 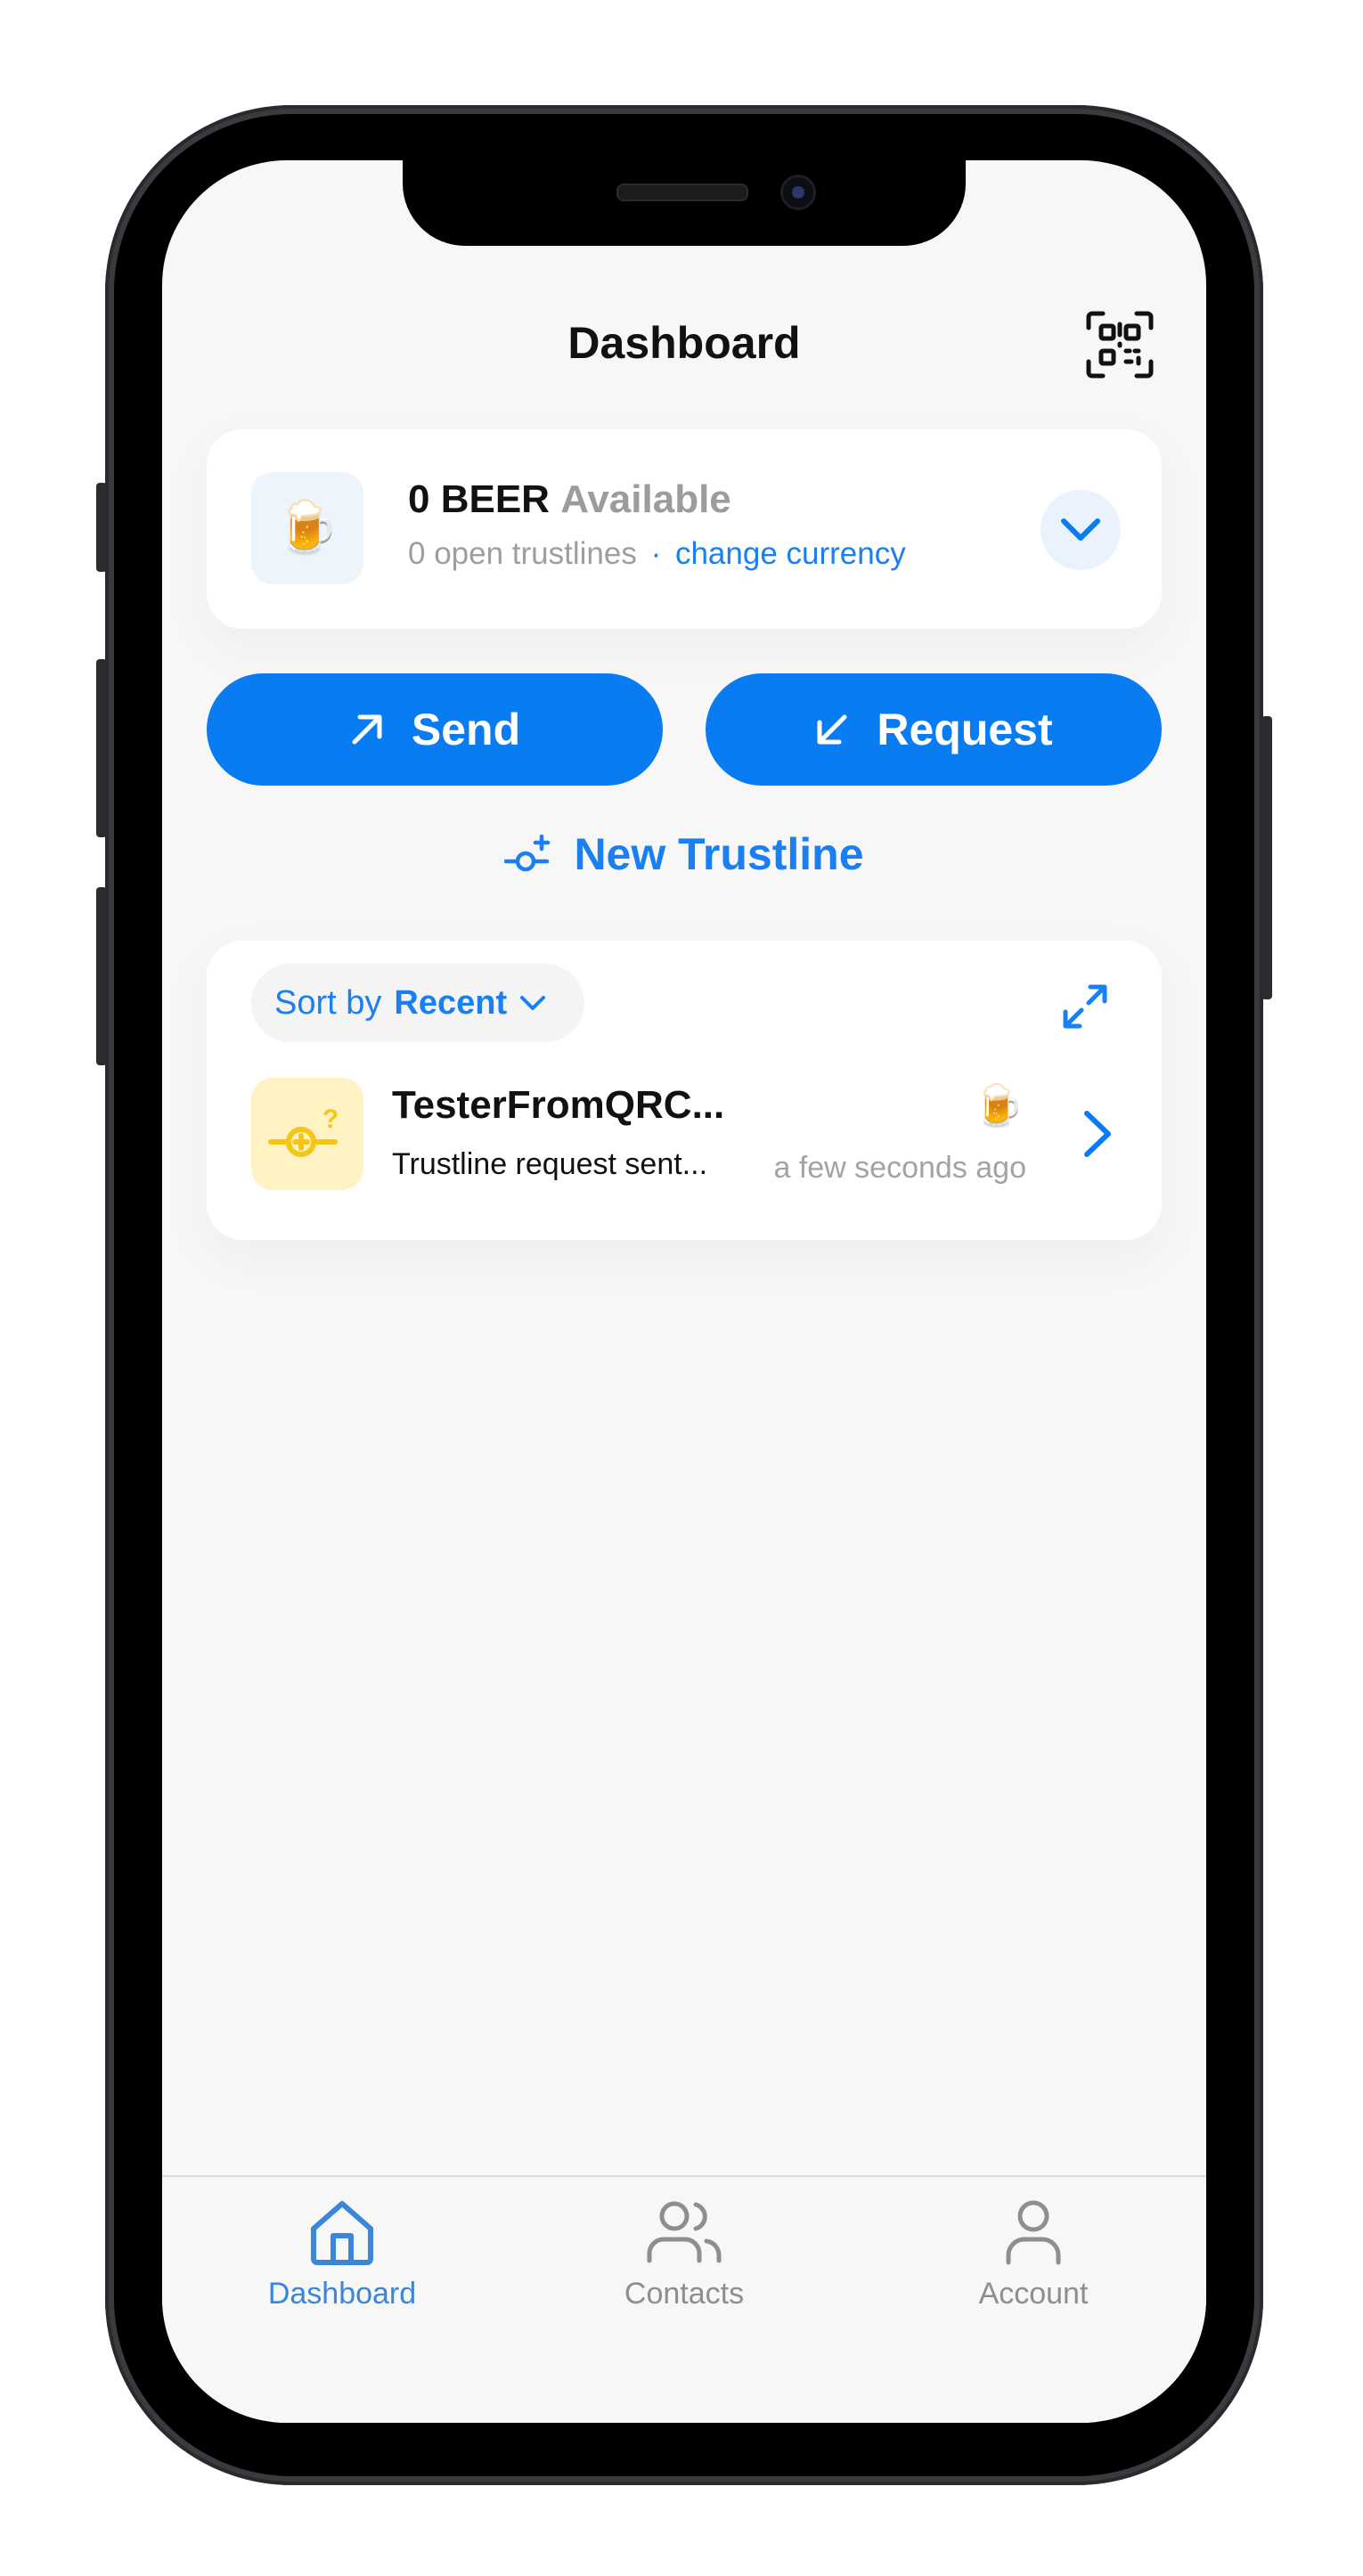 I want to click on tab-account-label: Account, so click(x=1034, y=2294).